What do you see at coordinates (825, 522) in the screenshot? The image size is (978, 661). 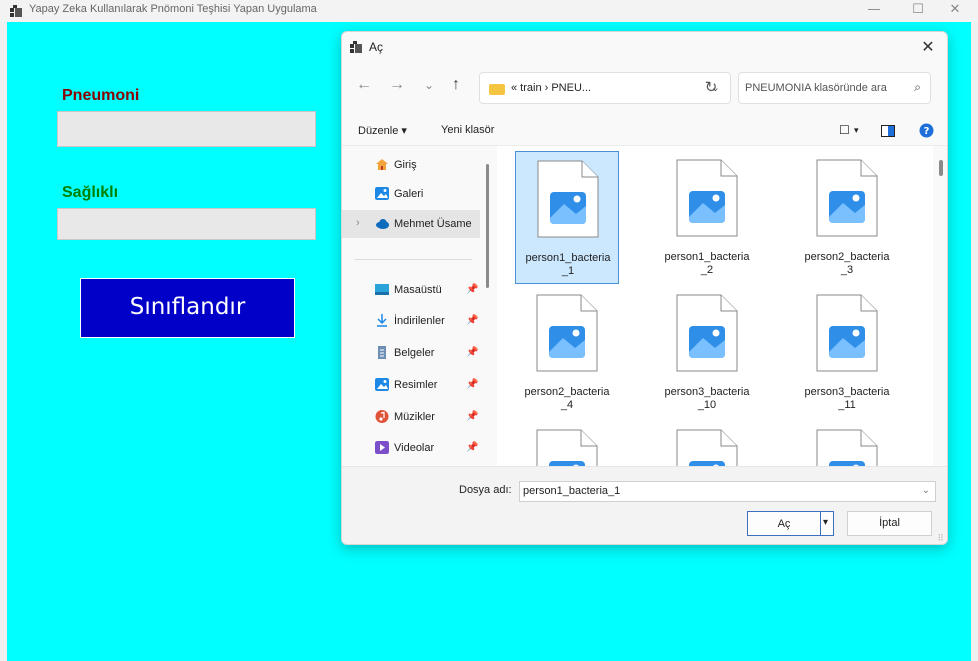 I see `open-options-dropdown-icon: ▾` at bounding box center [825, 522].